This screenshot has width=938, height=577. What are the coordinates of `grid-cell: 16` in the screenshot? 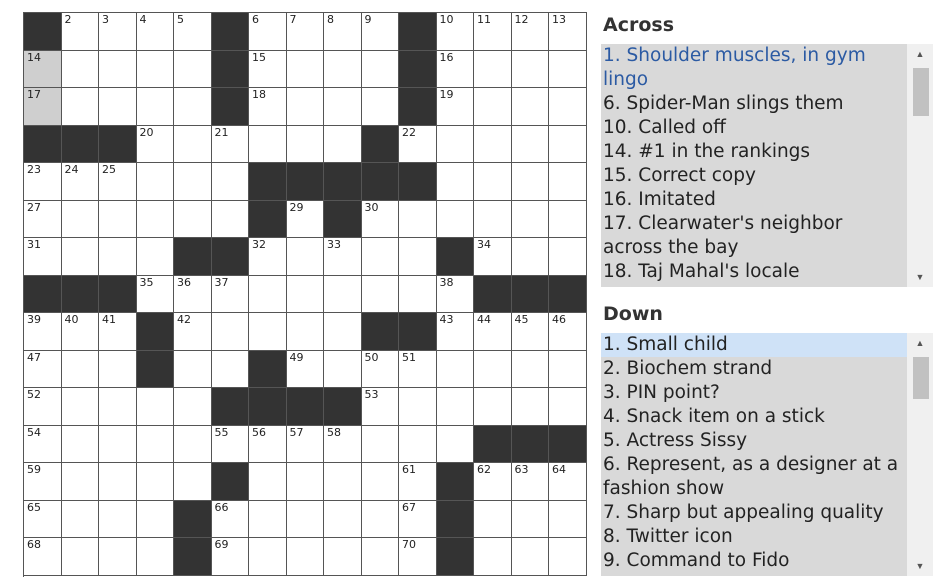 It's located at (455, 69).